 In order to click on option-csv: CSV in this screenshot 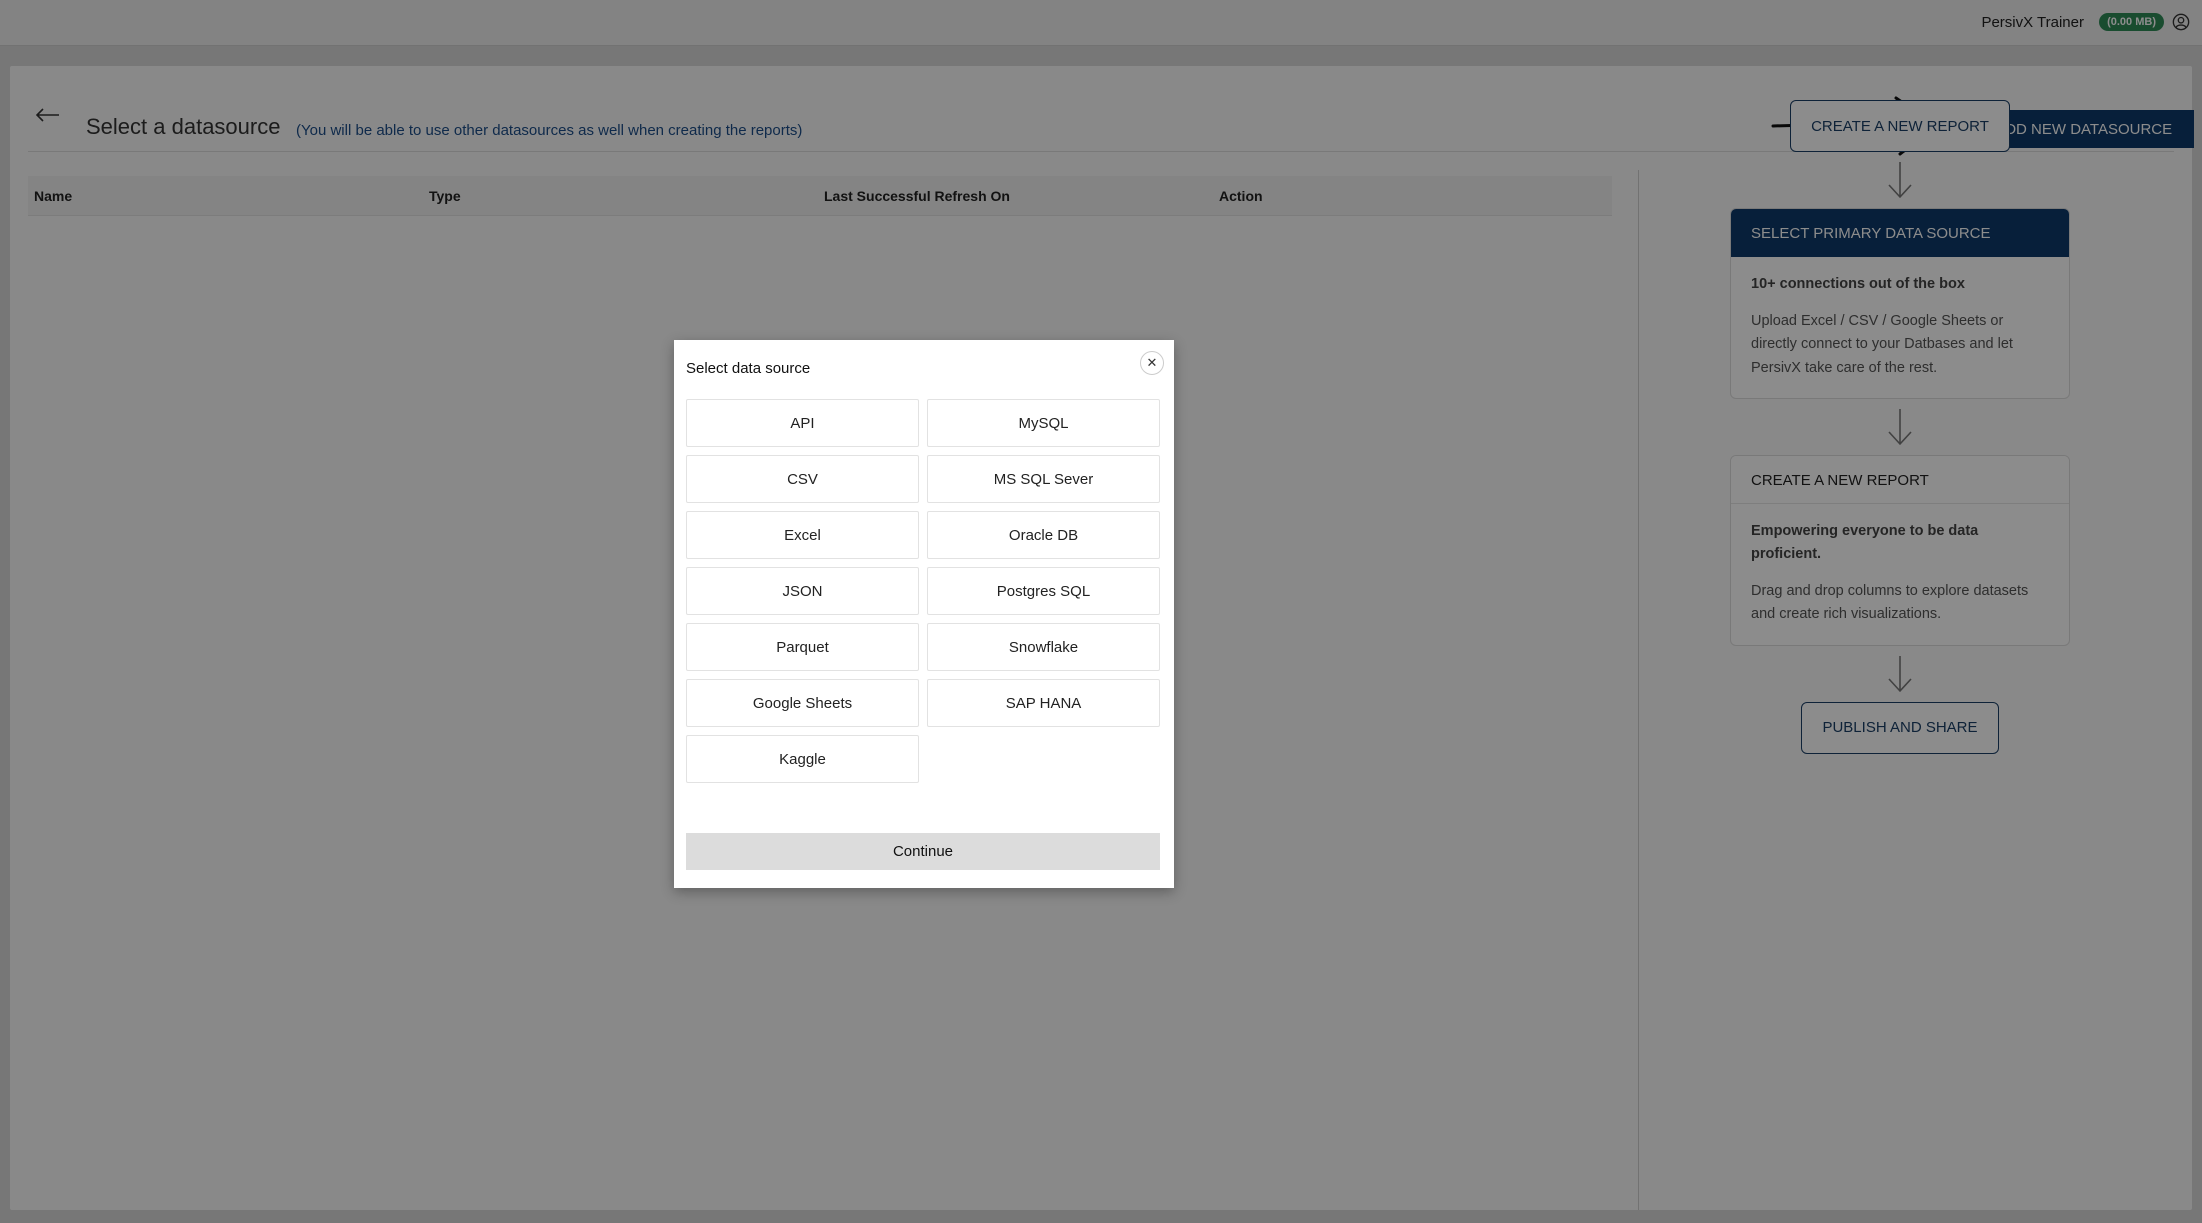, I will do `click(802, 479)`.